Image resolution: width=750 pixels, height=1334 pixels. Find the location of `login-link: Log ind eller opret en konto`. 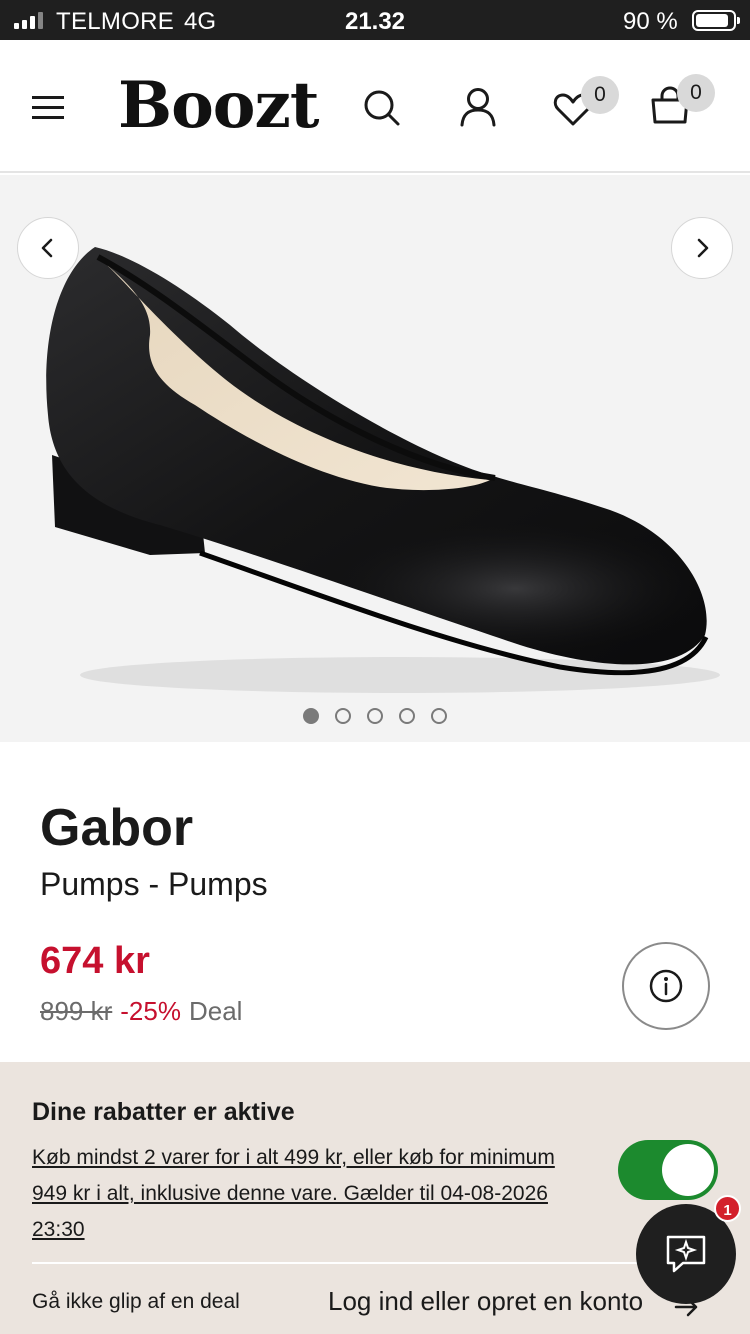

login-link: Log ind eller opret en konto is located at coordinates (485, 1301).